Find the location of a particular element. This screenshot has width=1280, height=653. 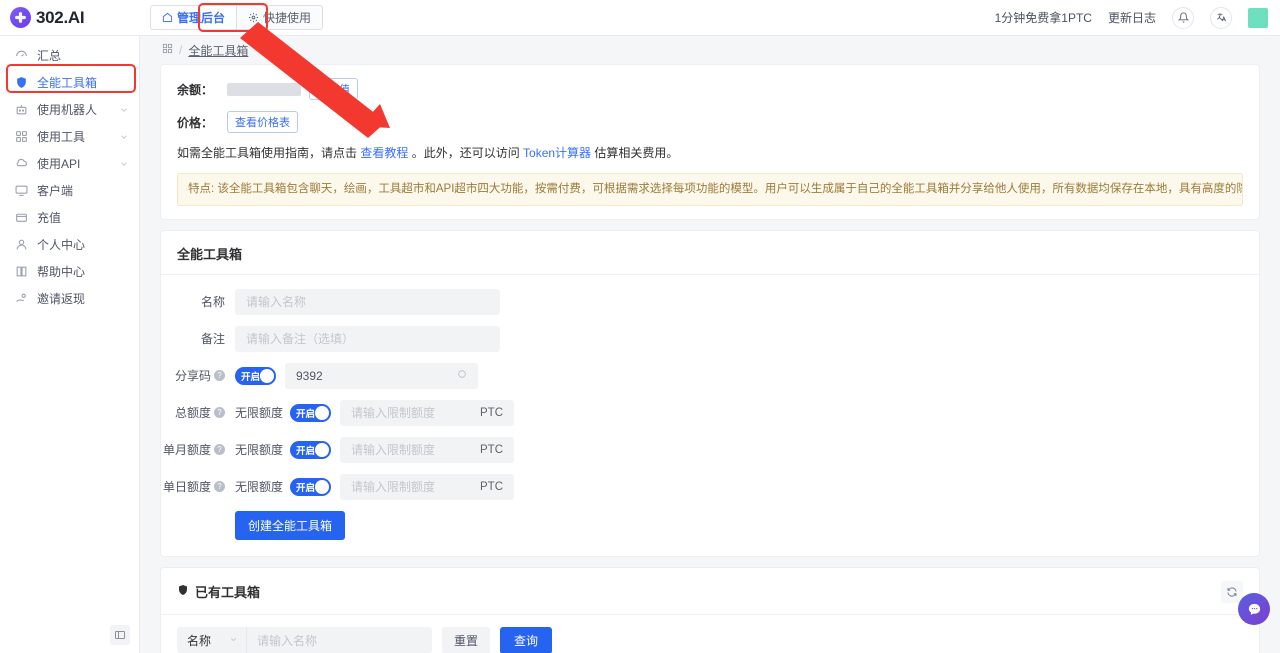

filter-search-input: 请输入名称 is located at coordinates (340, 640).